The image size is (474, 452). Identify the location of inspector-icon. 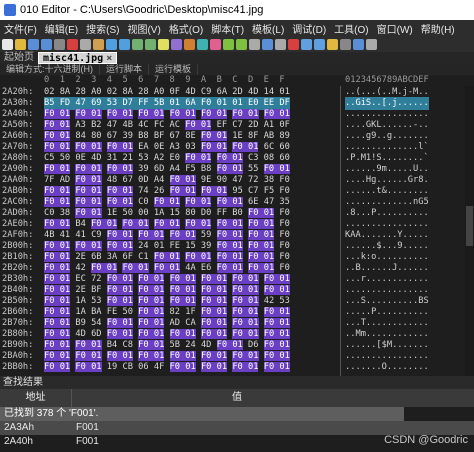
(345, 44).